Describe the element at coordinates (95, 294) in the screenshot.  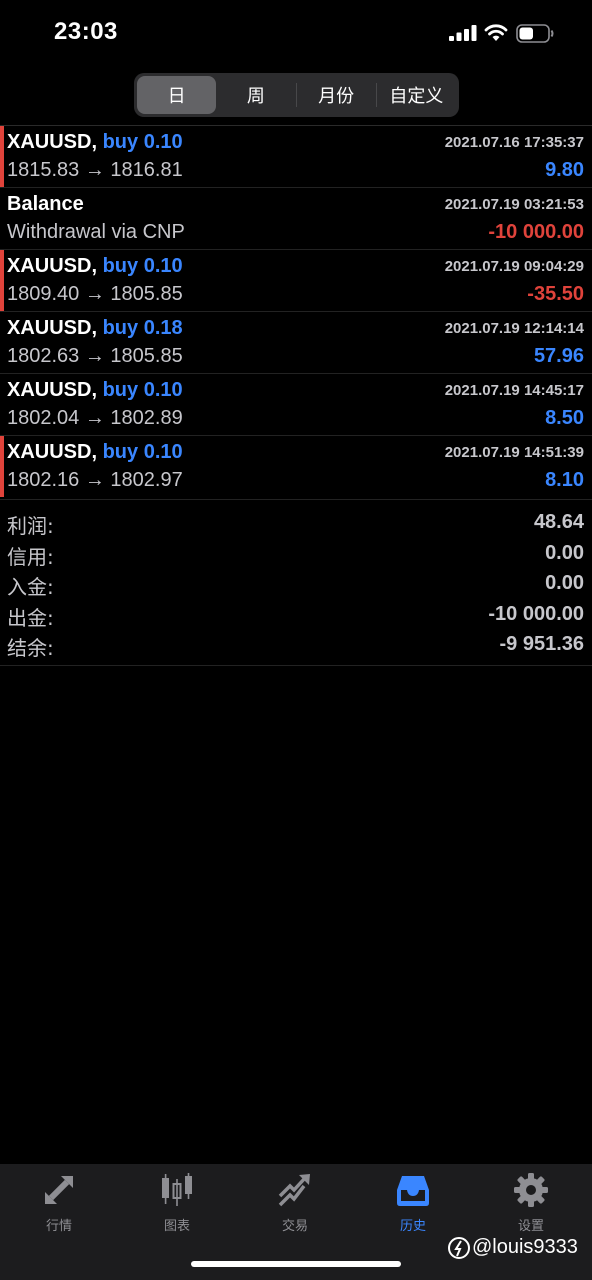
I see `deal-prices: 1809.40 → 1805.85` at that location.